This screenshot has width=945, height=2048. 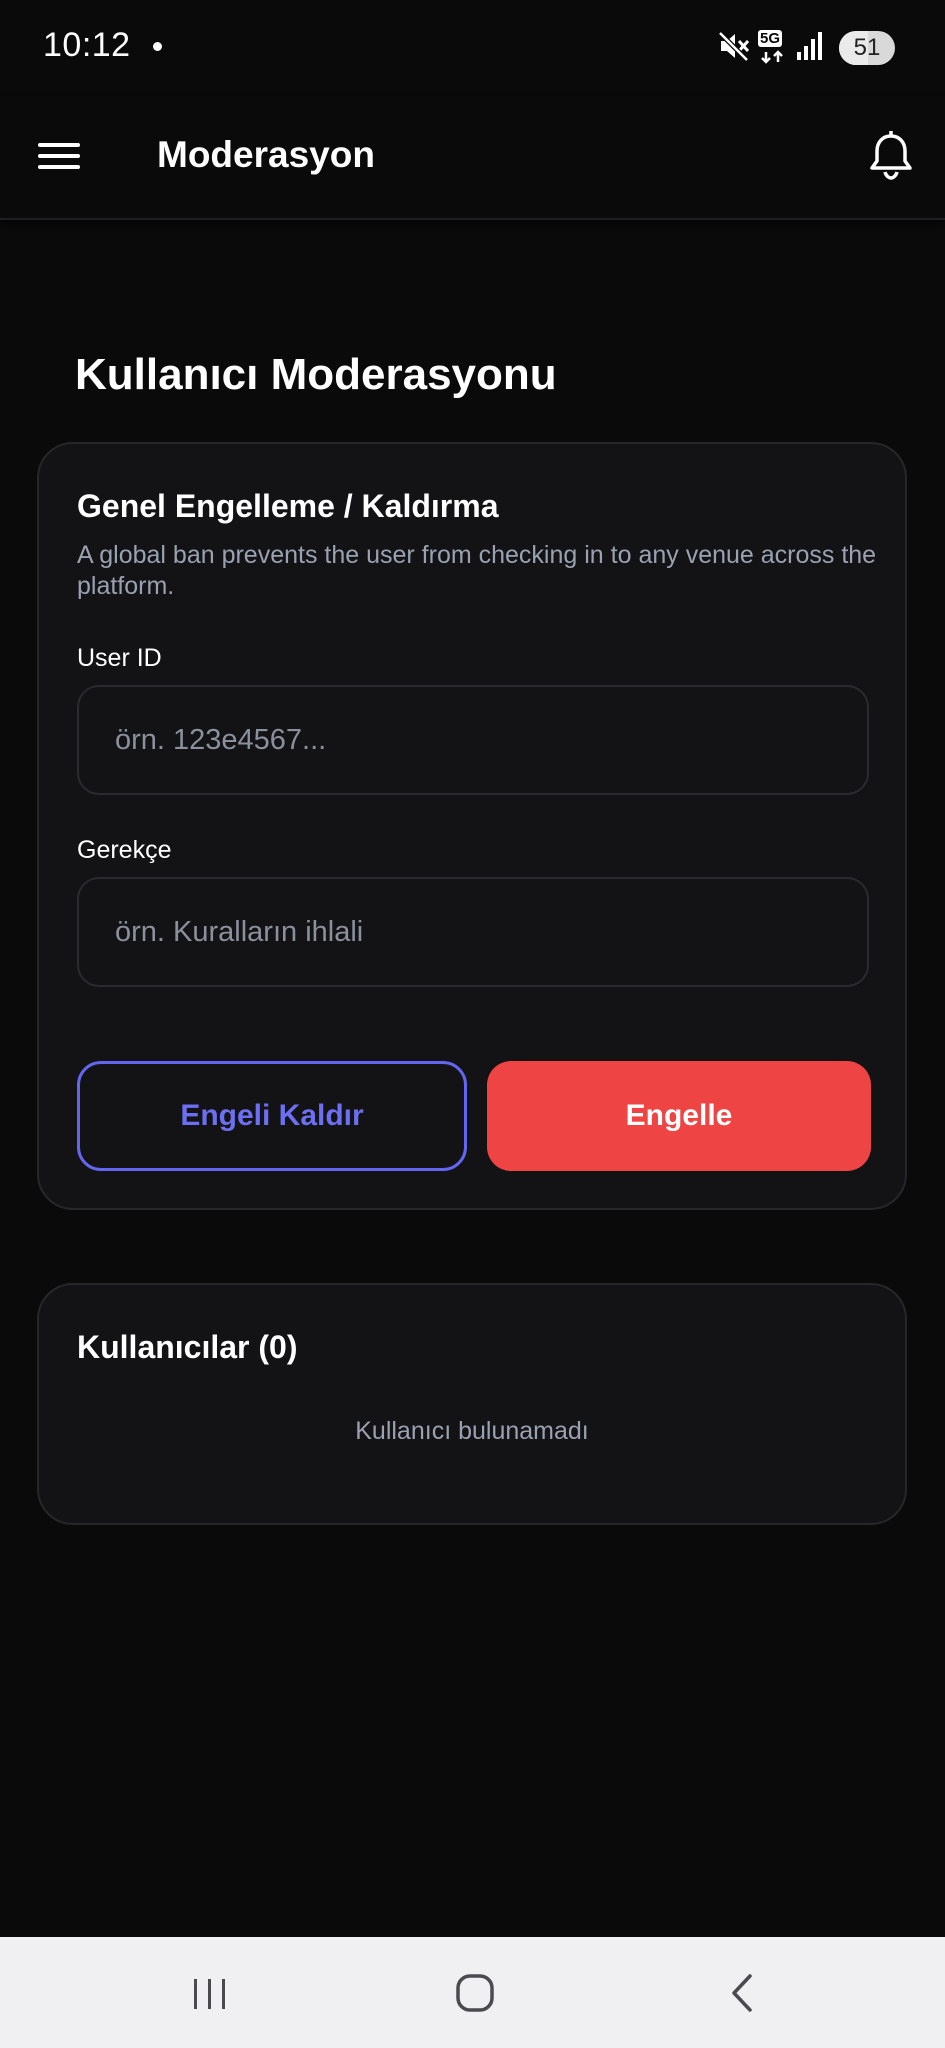 What do you see at coordinates (472, 1431) in the screenshot?
I see `users-empty-text: Kullanıcı bulunamadı` at bounding box center [472, 1431].